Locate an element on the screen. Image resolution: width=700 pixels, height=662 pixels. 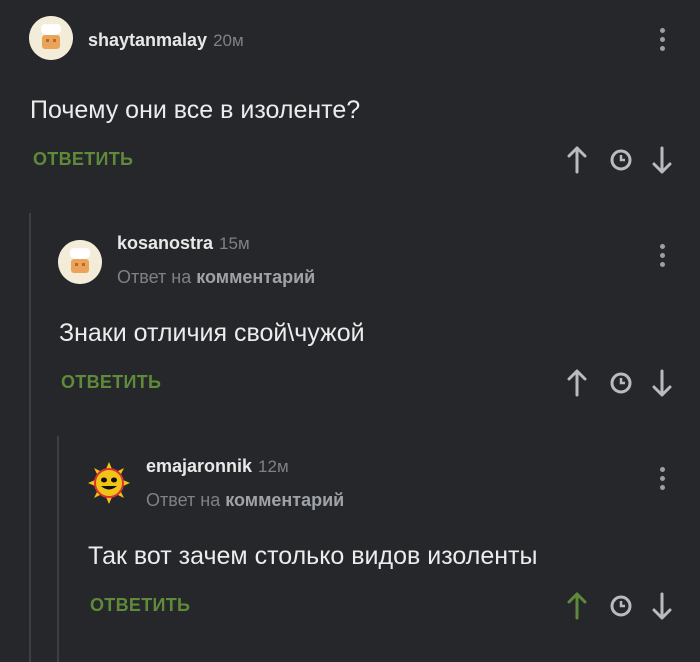
clock-icon is located at coordinates (621, 606).